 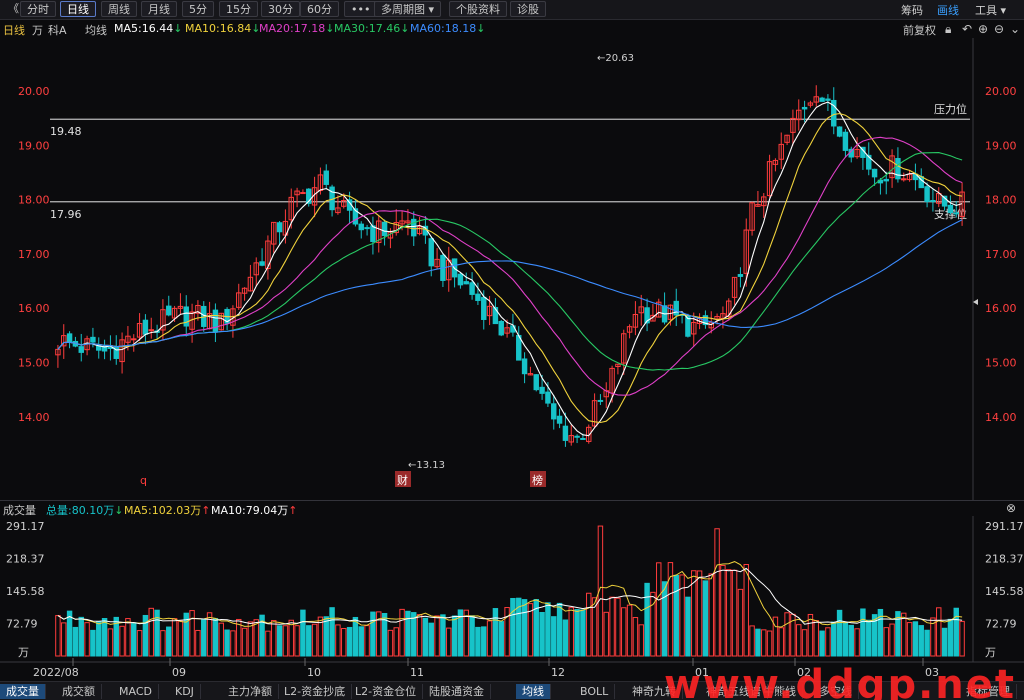 I want to click on zoom-in-icon: ⊕, so click(x=983, y=29).